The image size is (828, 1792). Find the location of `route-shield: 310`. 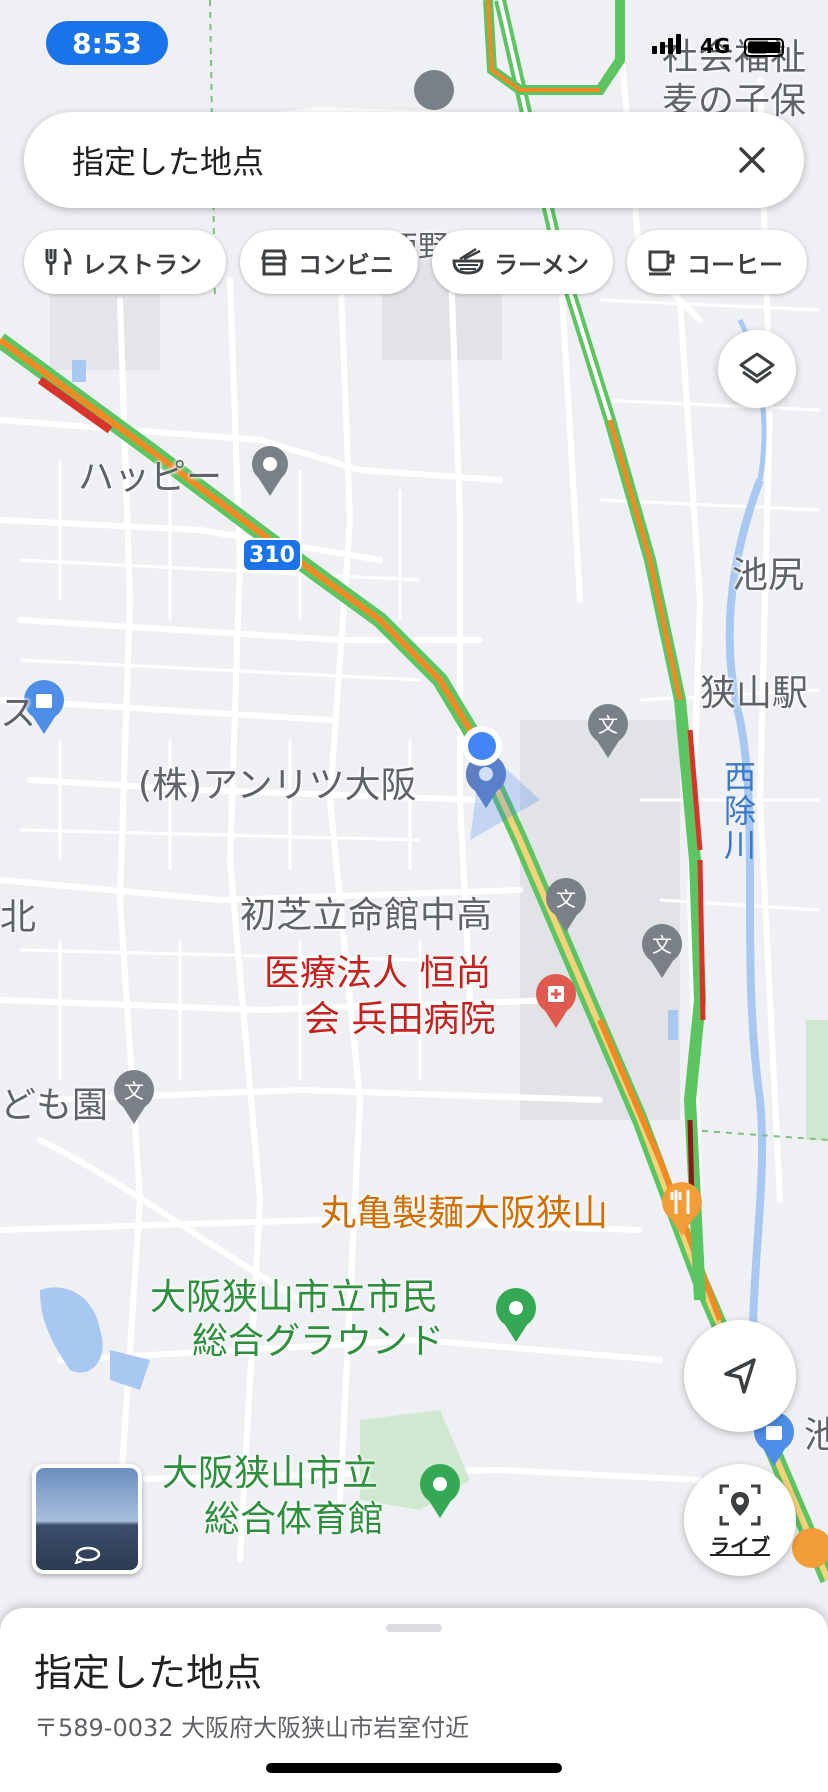

route-shield: 310 is located at coordinates (272, 555).